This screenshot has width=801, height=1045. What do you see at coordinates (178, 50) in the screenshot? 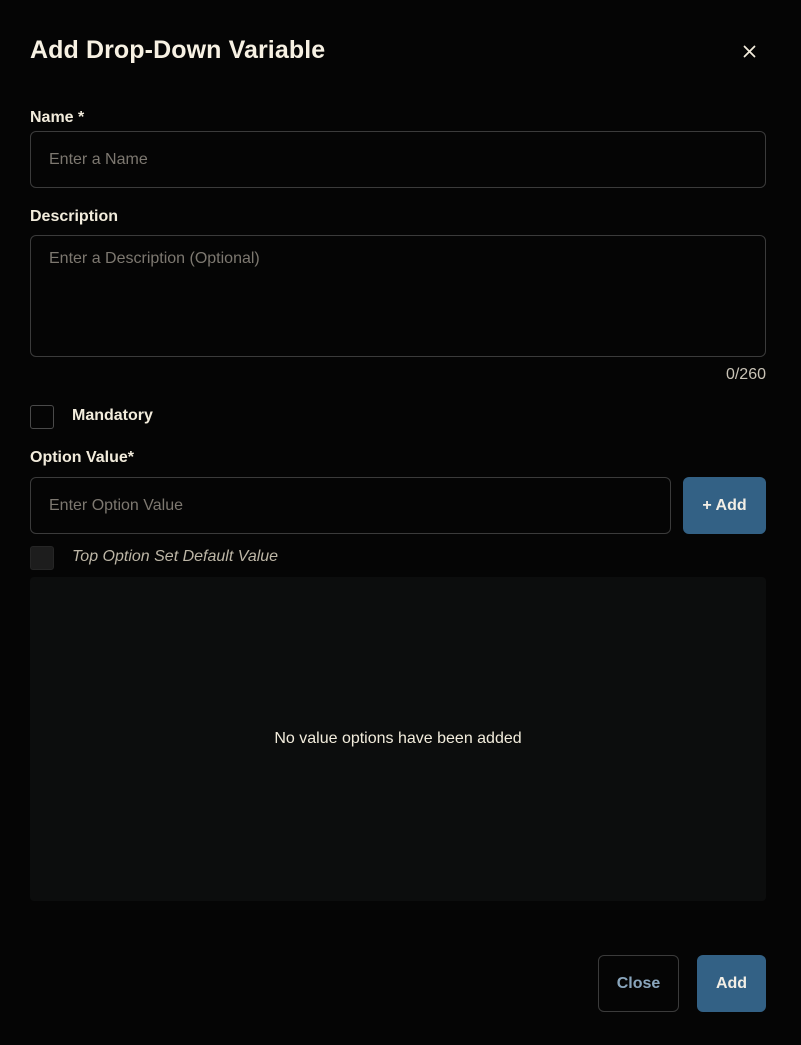
I see `dialog-title: Add Drop-Down Variable` at bounding box center [178, 50].